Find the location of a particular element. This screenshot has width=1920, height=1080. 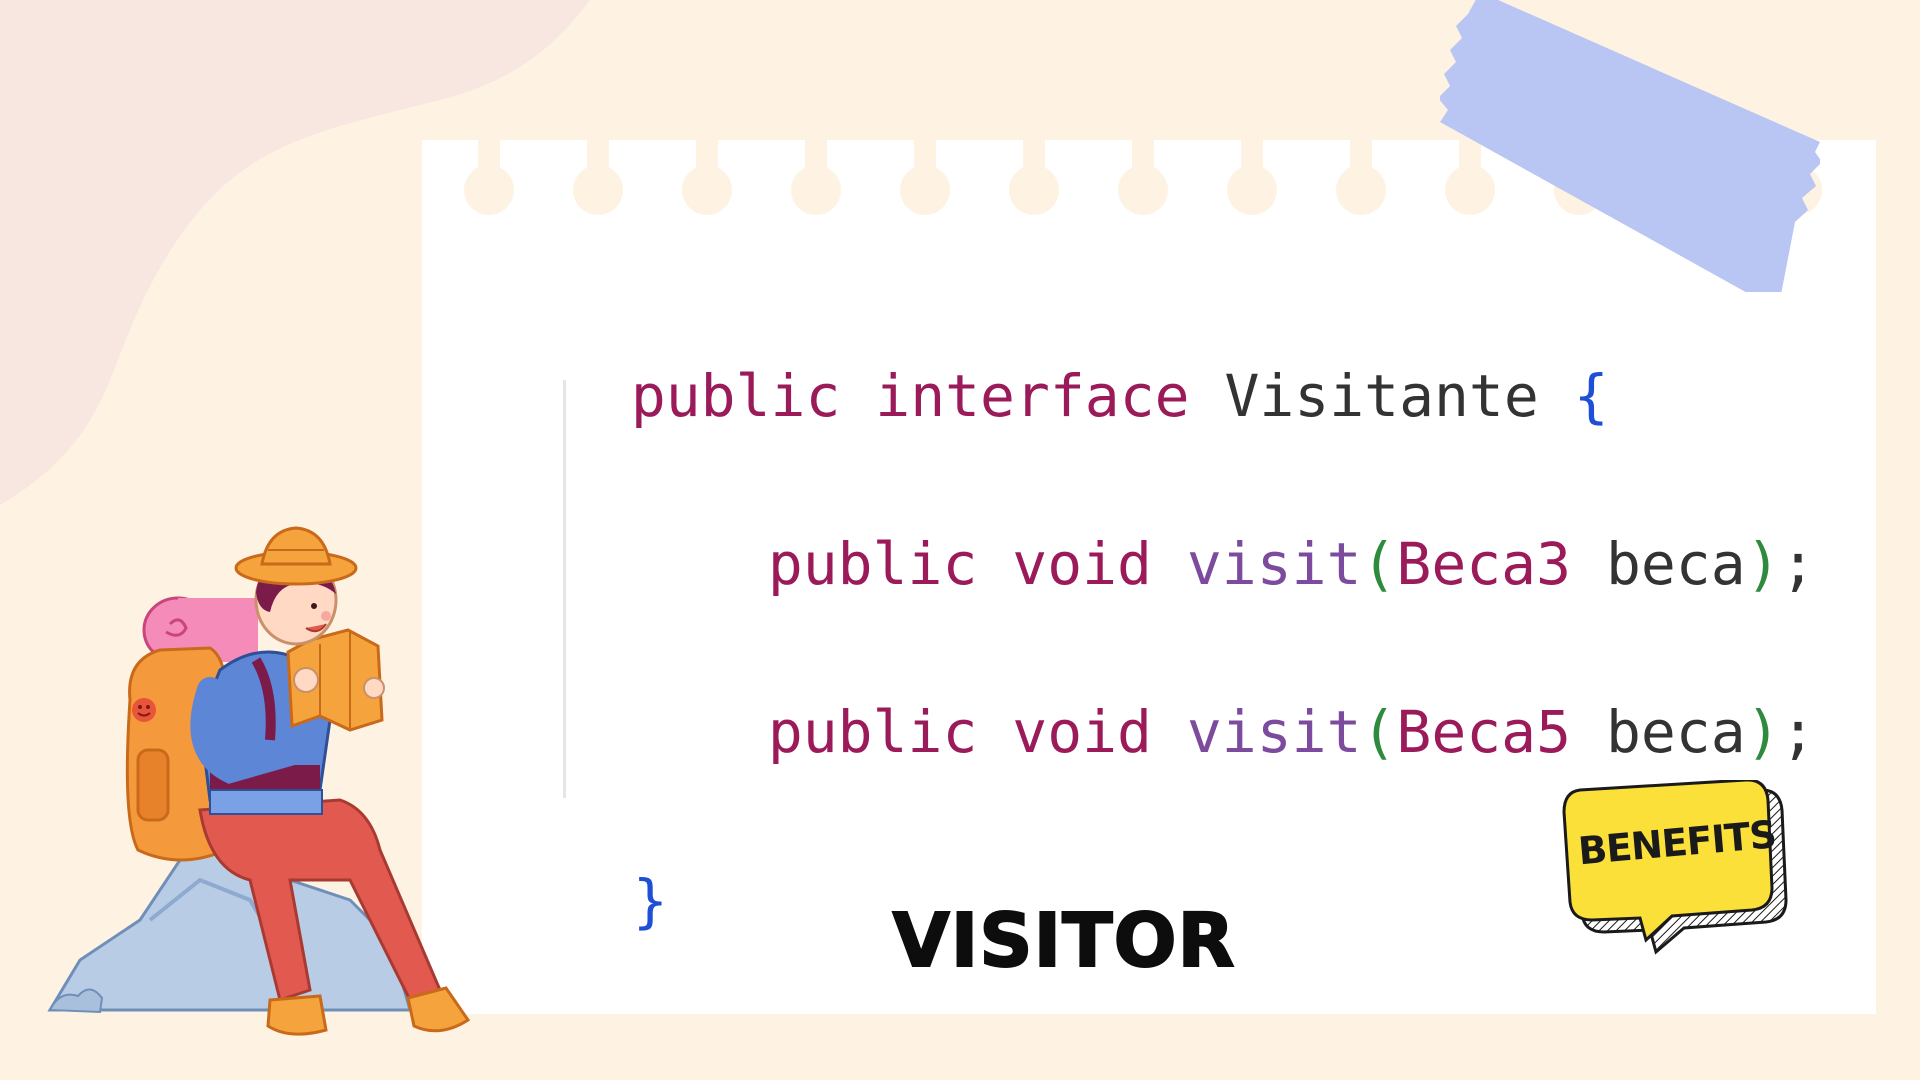

tape-decoration is located at coordinates (1630, 146).